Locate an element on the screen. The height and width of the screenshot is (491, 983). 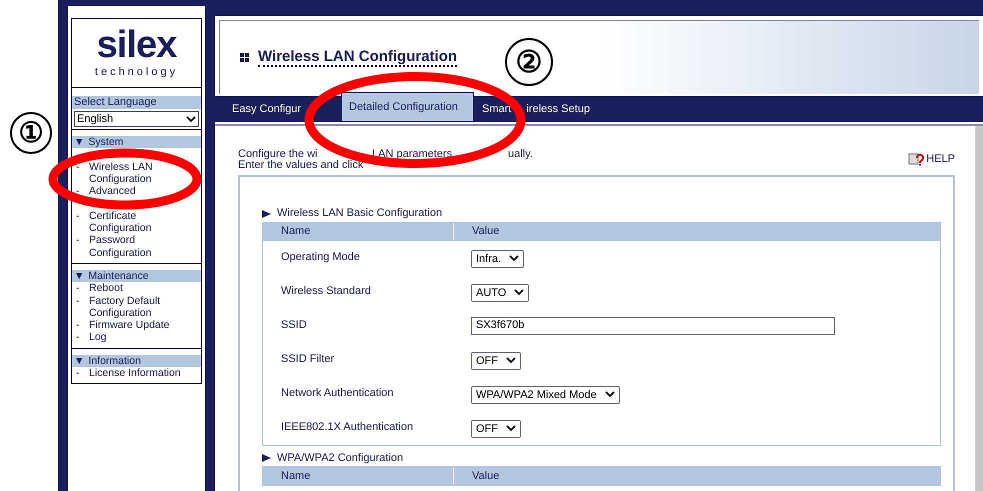
setting-name: Operating Mode is located at coordinates (320, 258).